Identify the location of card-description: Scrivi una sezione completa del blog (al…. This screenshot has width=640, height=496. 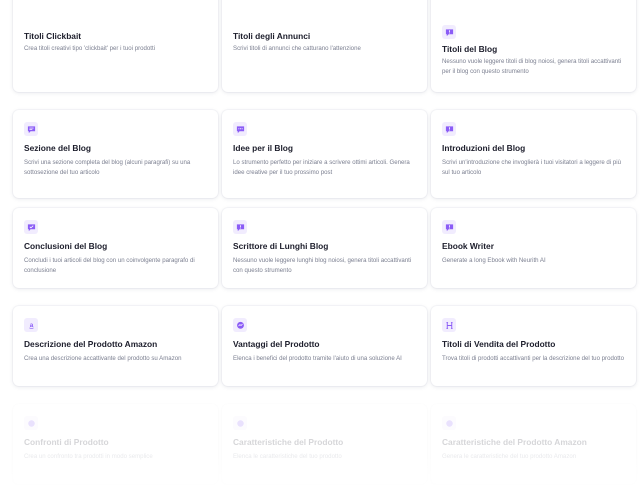
(107, 167).